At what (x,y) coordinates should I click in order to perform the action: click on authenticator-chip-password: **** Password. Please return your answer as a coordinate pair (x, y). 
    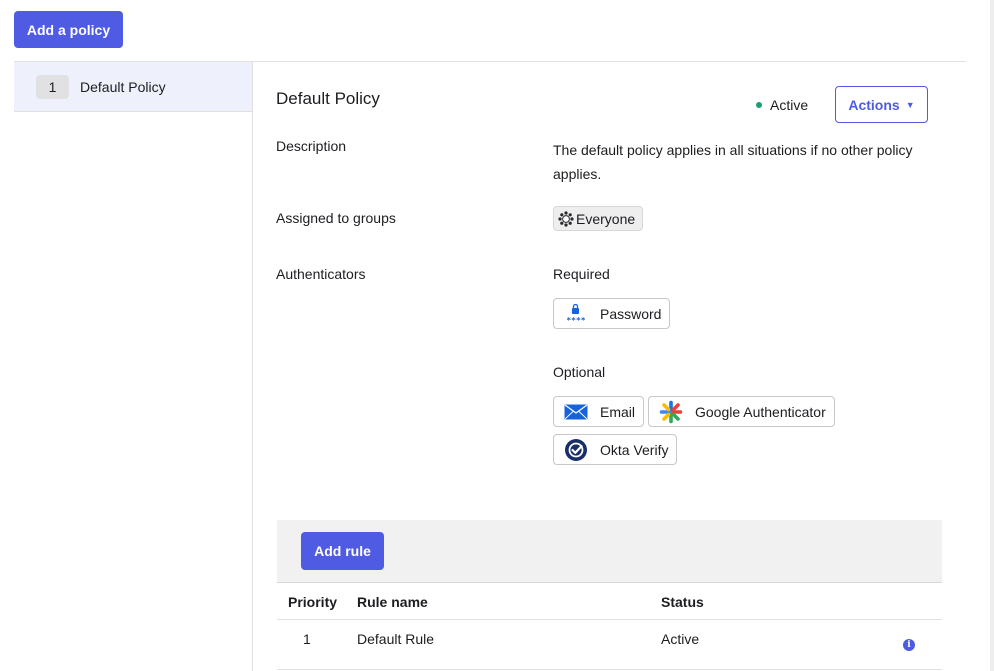
    Looking at the image, I should click on (612, 313).